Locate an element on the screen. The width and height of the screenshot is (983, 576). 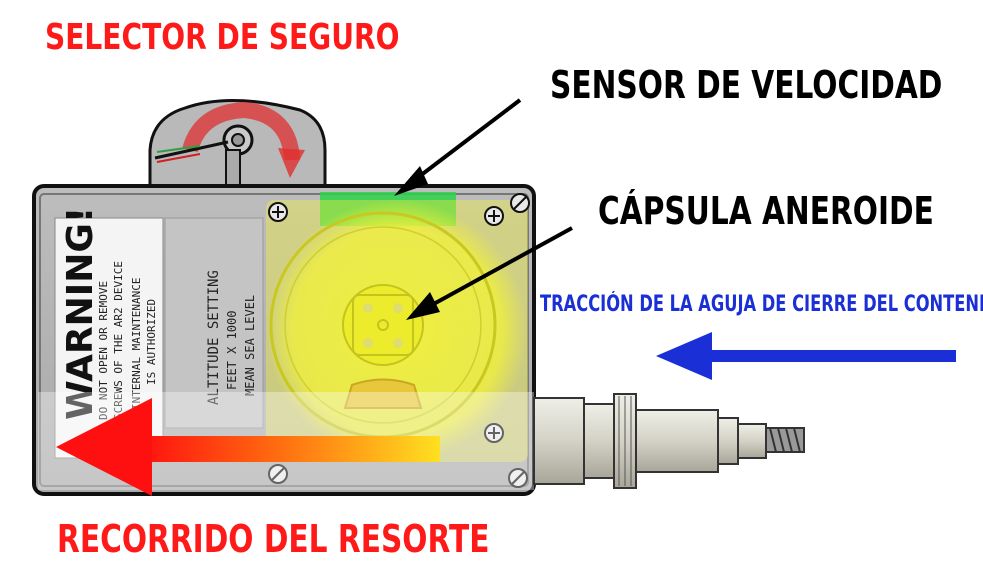
warning-title: WARNING! is located at coordinates (80, 313).